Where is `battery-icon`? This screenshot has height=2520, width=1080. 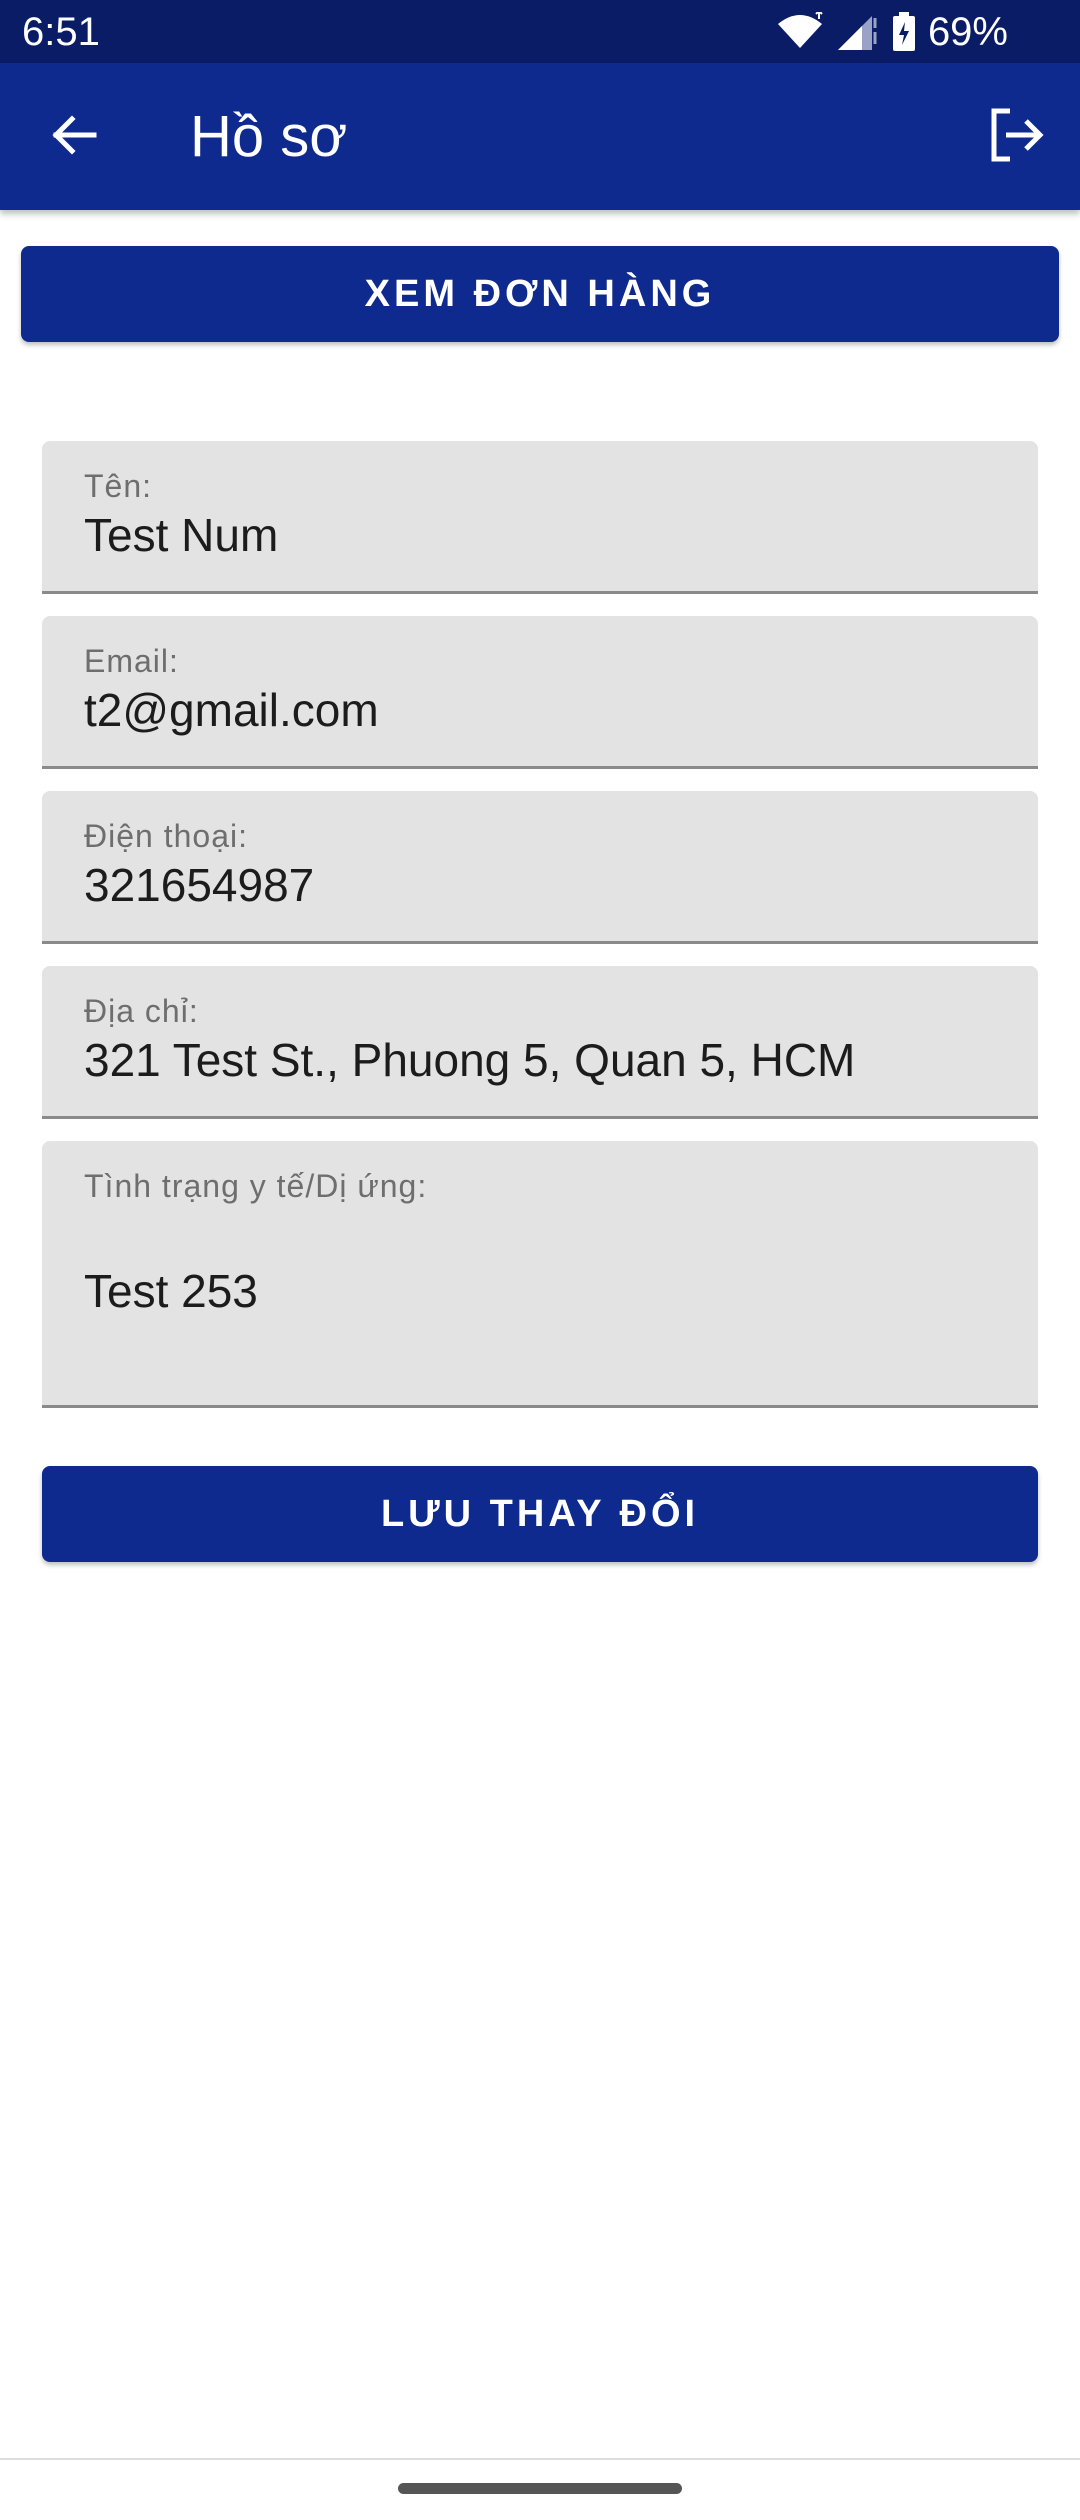
battery-icon is located at coordinates (904, 32).